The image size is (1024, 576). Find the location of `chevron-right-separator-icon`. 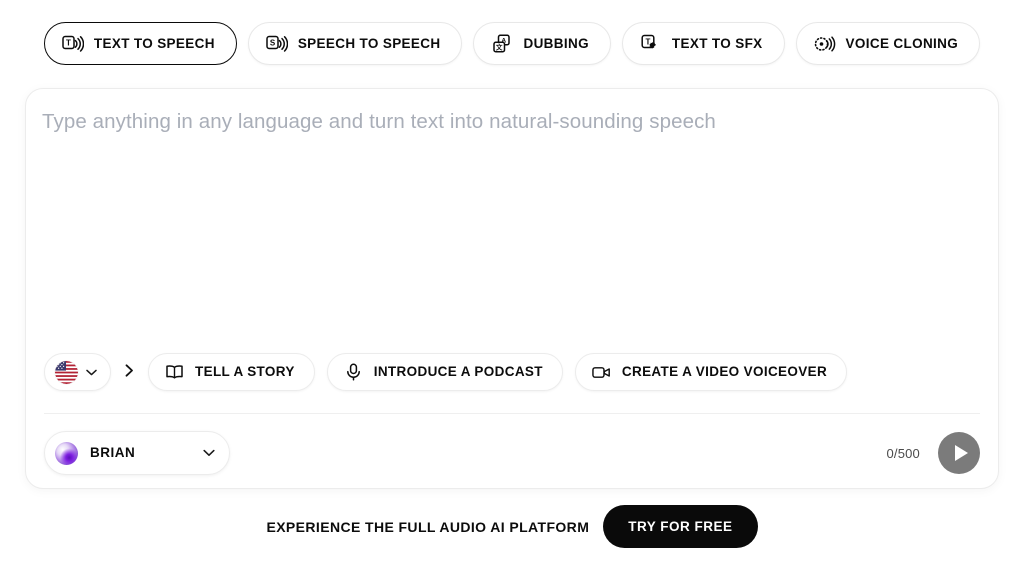

chevron-right-separator-icon is located at coordinates (129, 372).